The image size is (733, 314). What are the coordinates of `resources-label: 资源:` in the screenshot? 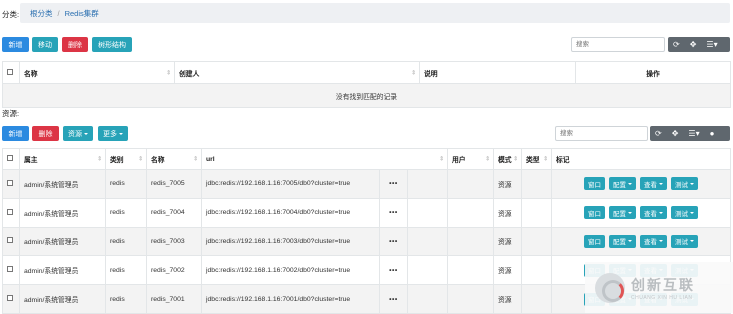 It's located at (11, 113).